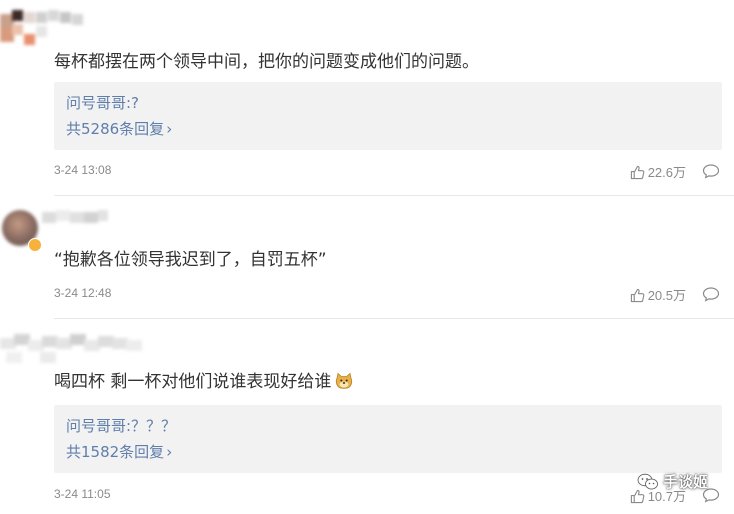  I want to click on watermark-text: 手谈姬, so click(685, 482).